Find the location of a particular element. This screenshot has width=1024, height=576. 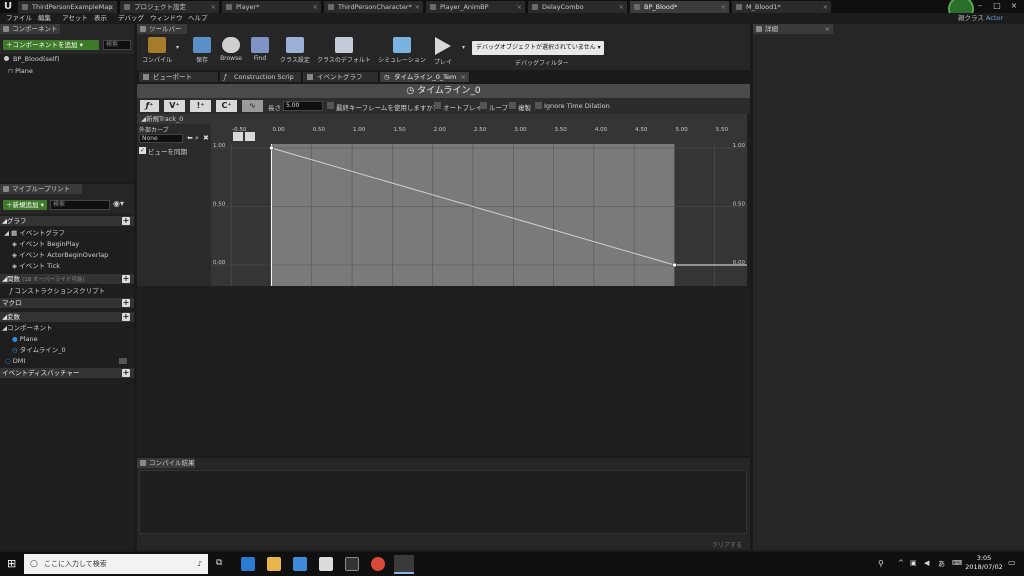

component-root: BP_Blood(self) is located at coordinates (68, 59).